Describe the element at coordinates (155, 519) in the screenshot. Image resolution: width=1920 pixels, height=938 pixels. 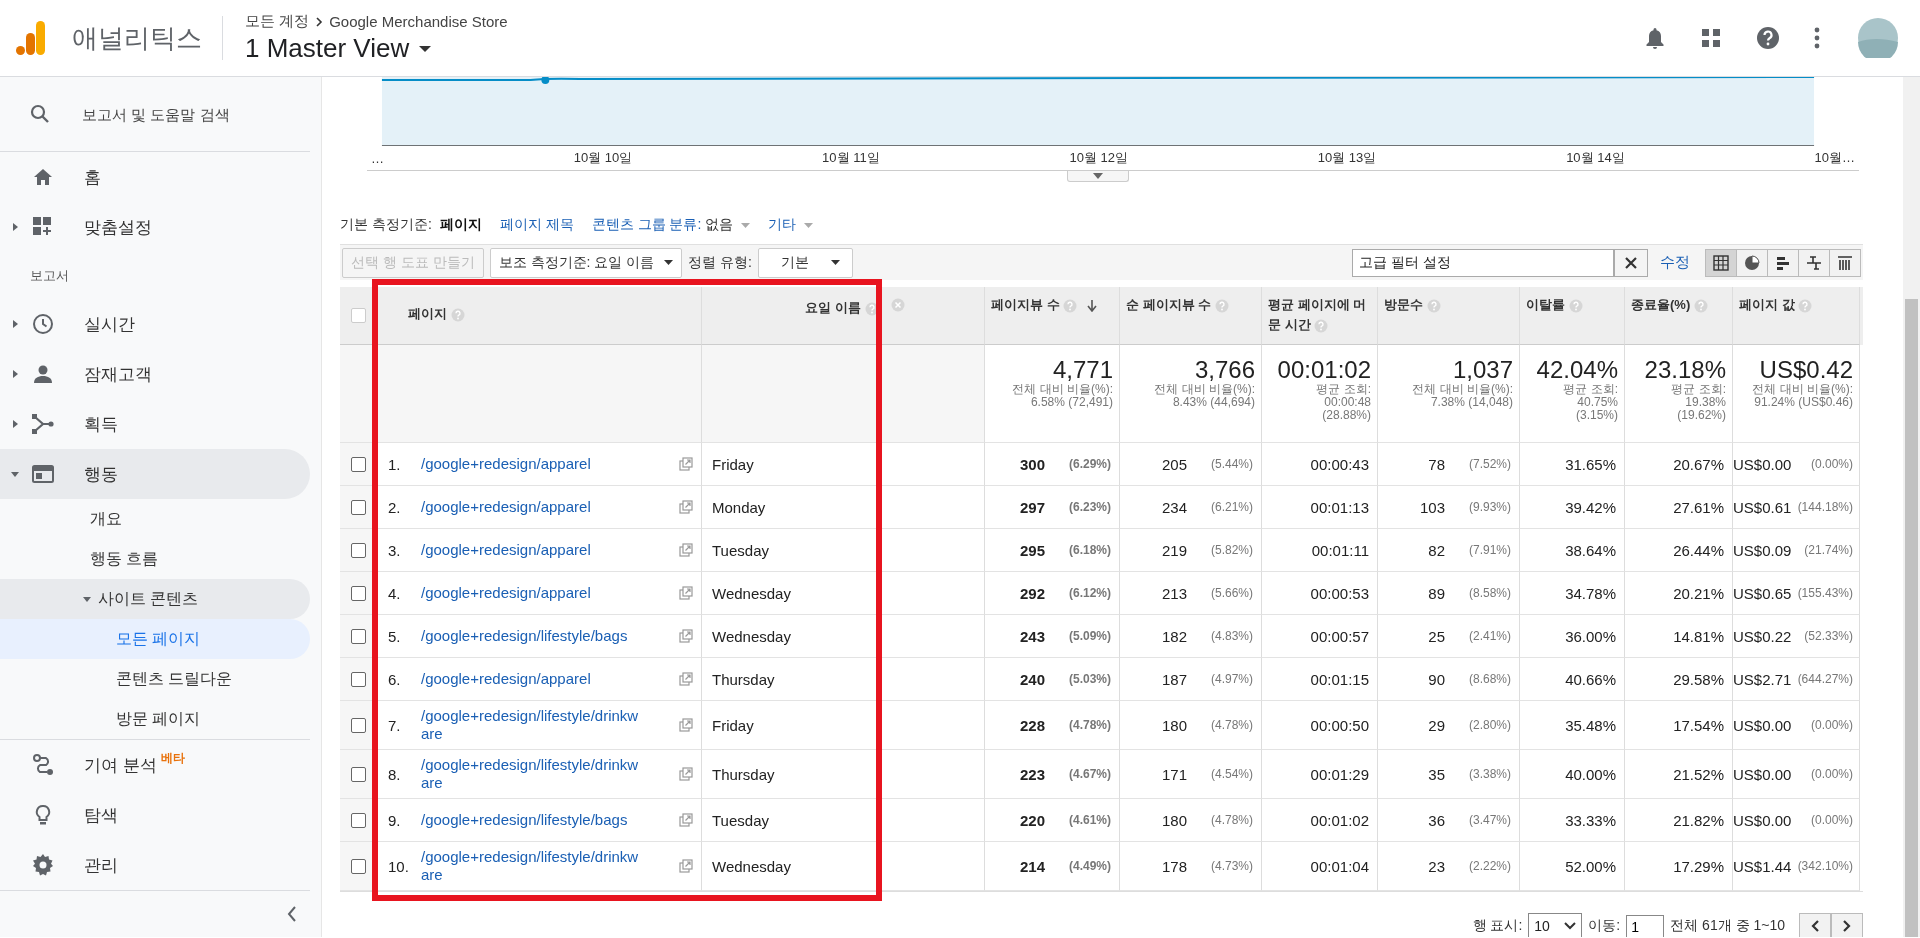
I see `nav-item: 개요` at that location.